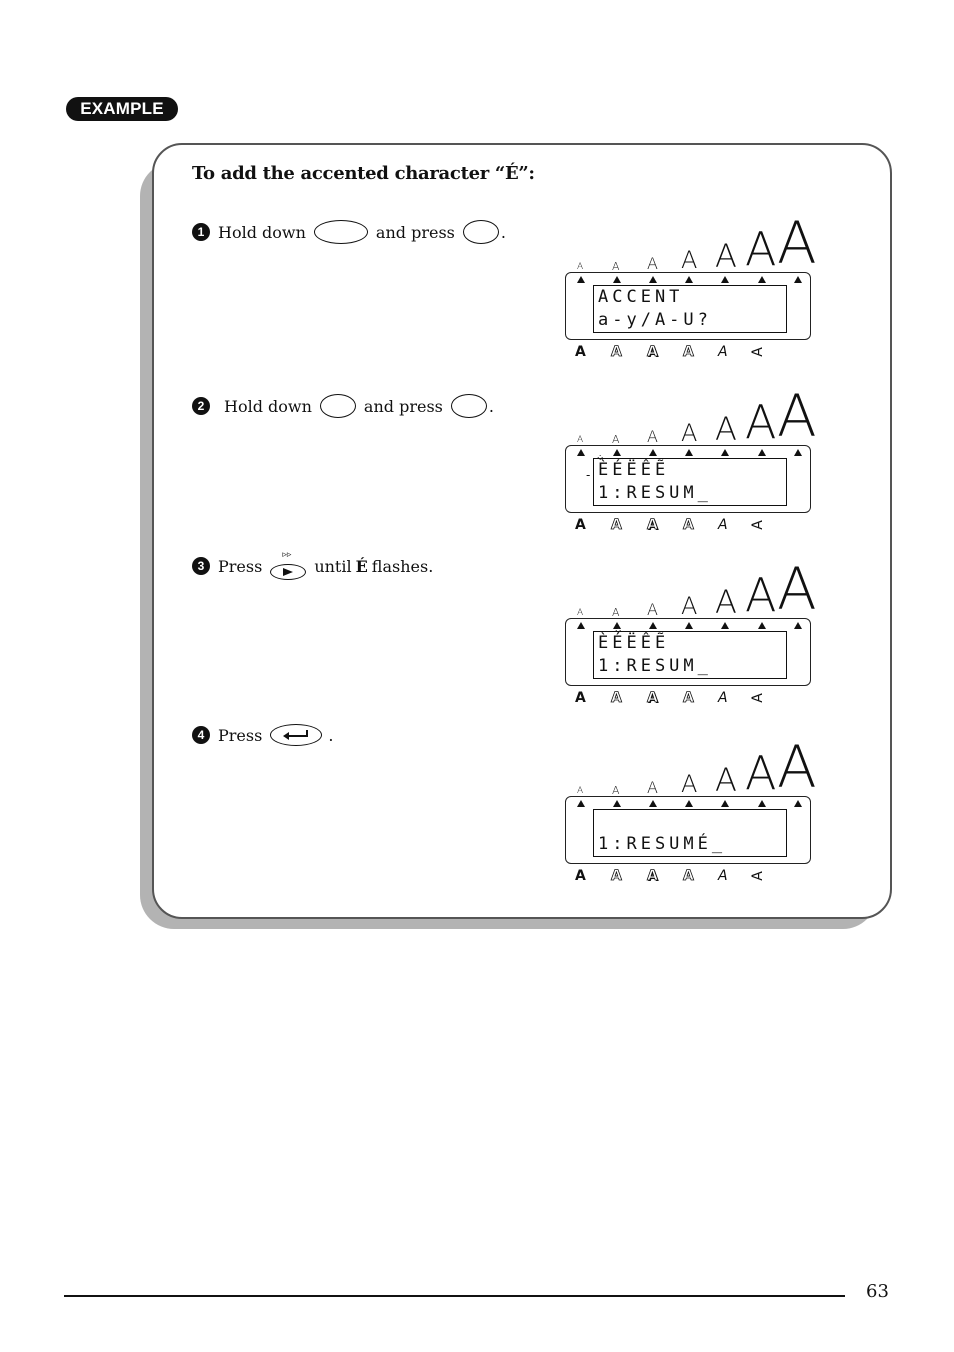 The height and width of the screenshot is (1352, 954). I want to click on step-number: 4, so click(201, 735).